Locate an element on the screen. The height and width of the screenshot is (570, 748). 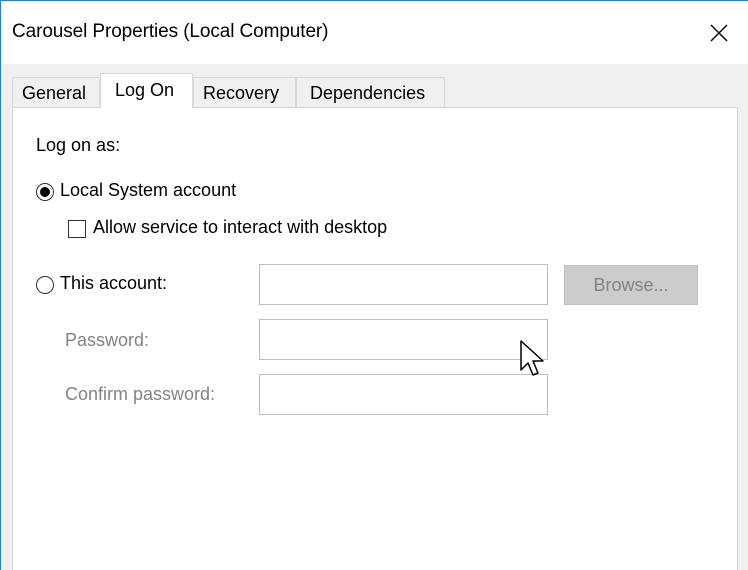
tab-log-on-label: Log On is located at coordinates (145, 90).